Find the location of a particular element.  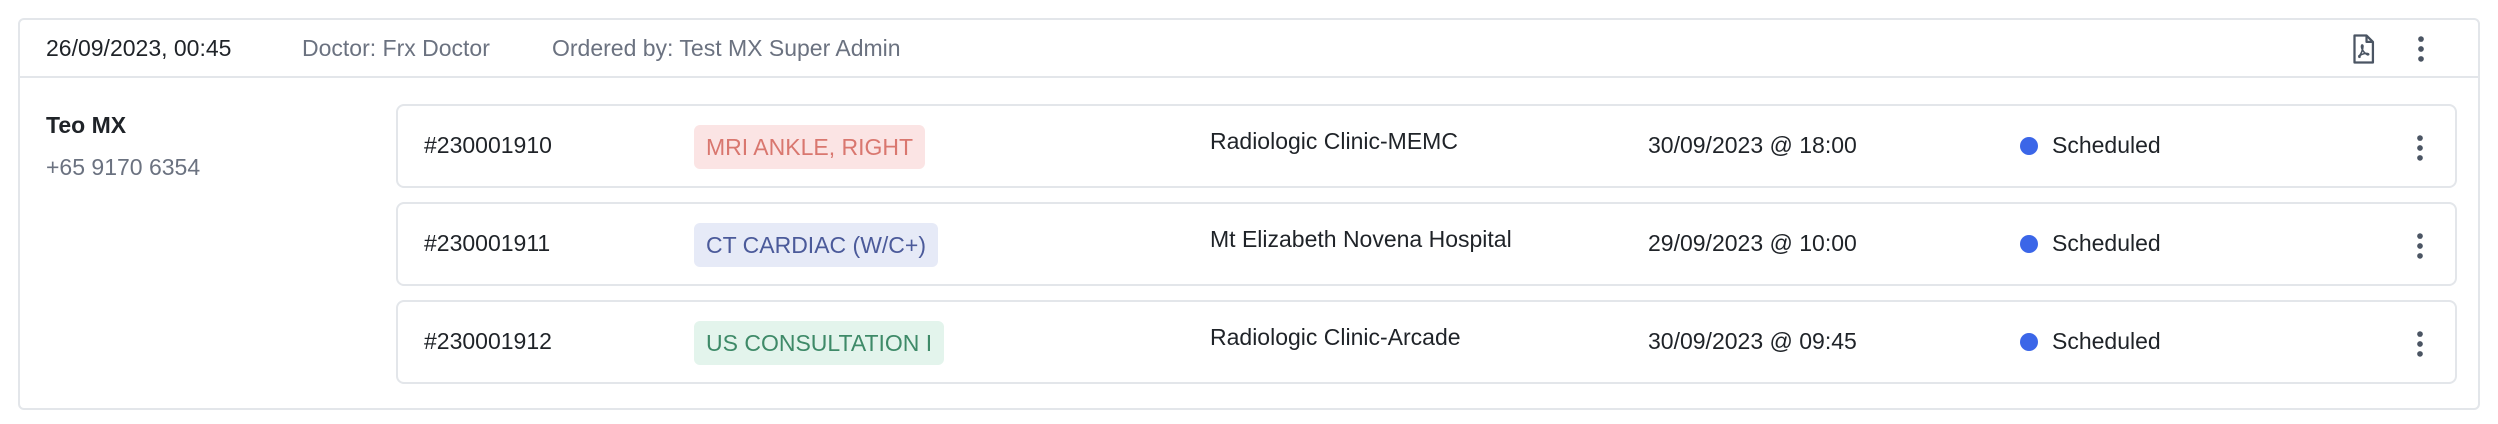

order-location: Radiologic Clinic-MEMC is located at coordinates (1334, 141).